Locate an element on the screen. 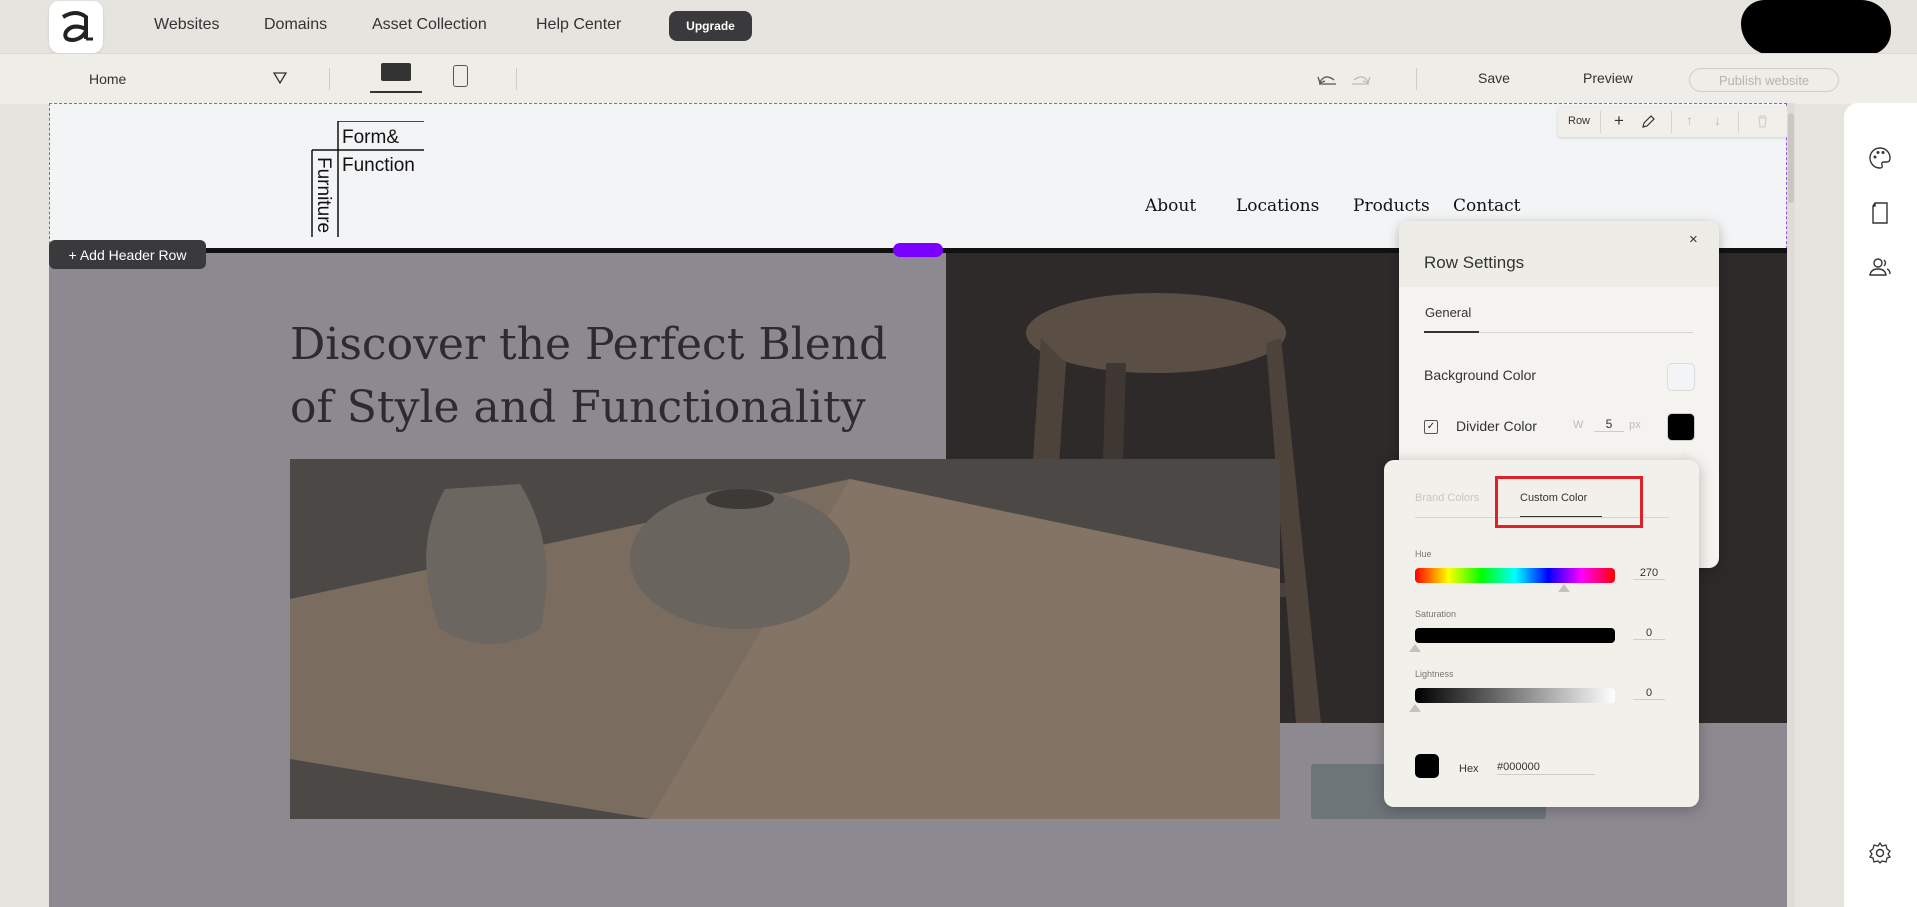 The height and width of the screenshot is (907, 1917). page-selector: Home is located at coordinates (107, 79).